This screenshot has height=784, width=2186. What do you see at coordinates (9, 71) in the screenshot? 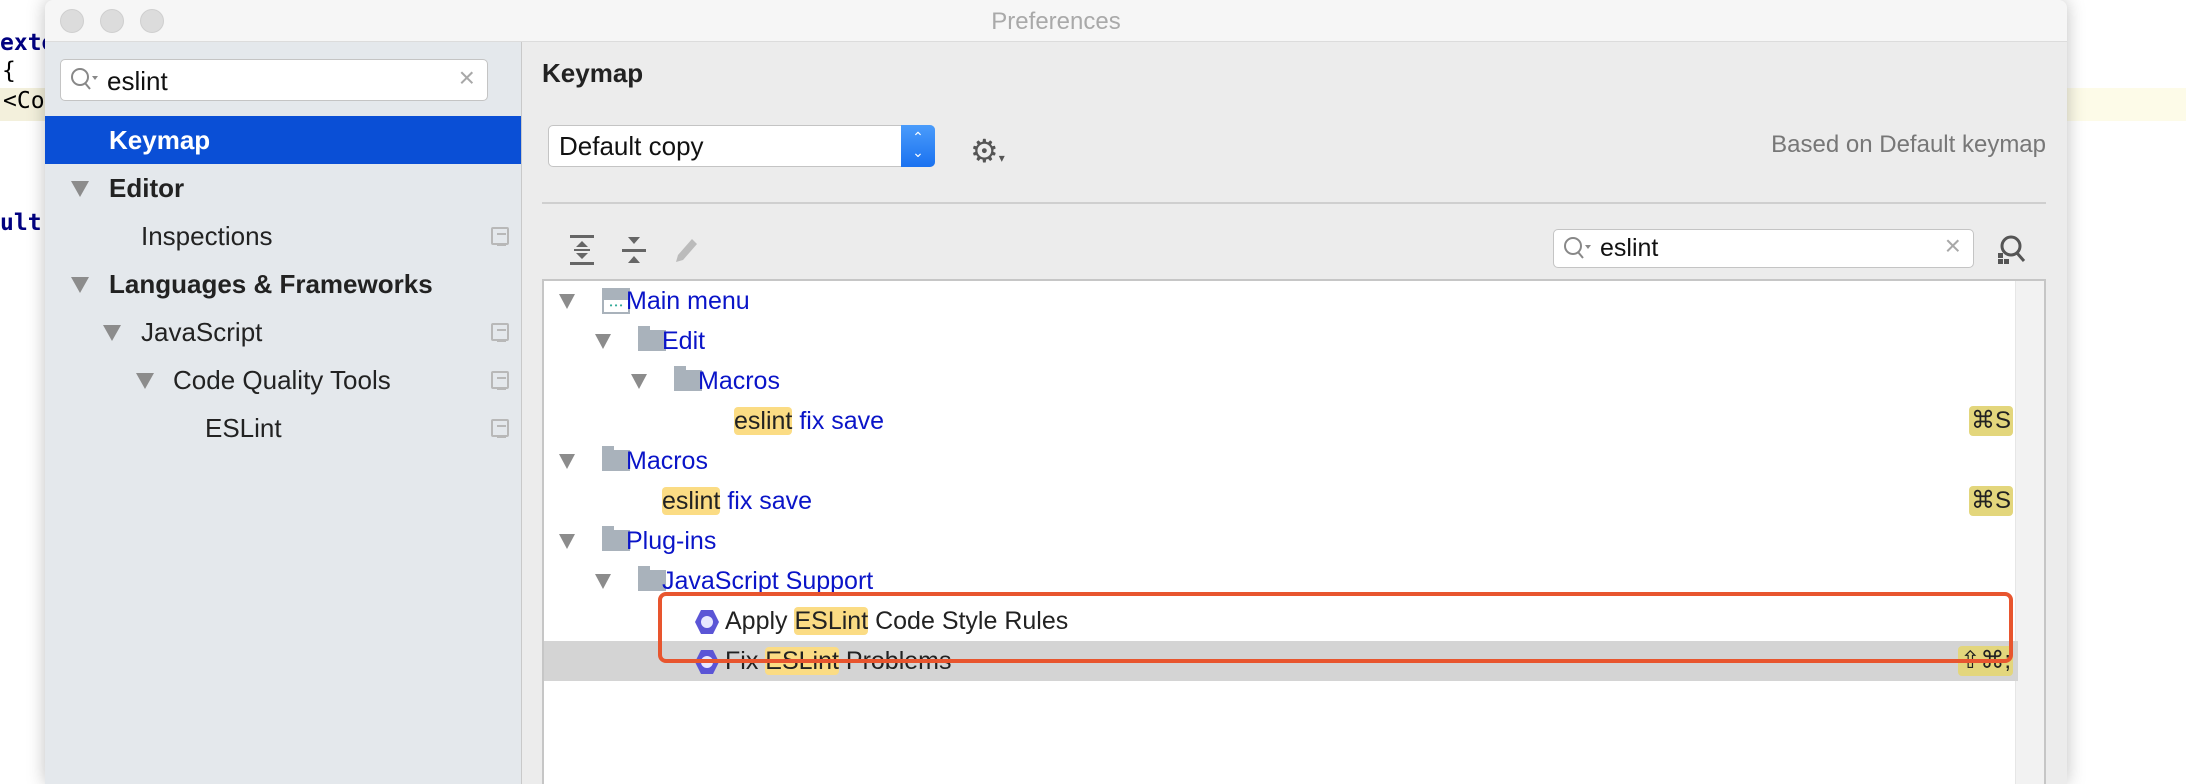
I see `code-fragment: {` at bounding box center [9, 71].